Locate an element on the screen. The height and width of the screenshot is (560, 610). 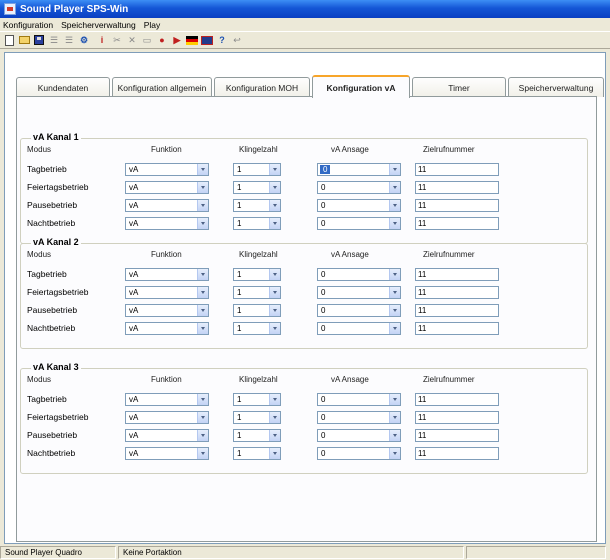
new-document-icon is located at coordinates (9, 40).